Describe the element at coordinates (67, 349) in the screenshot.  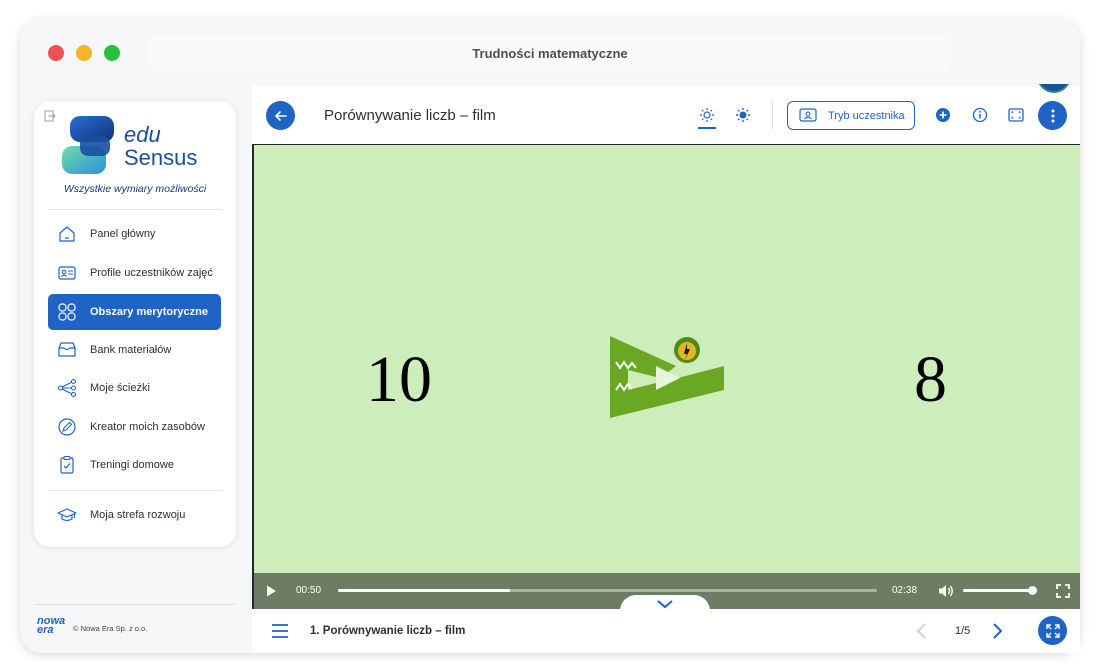
I see `archive-icon` at that location.